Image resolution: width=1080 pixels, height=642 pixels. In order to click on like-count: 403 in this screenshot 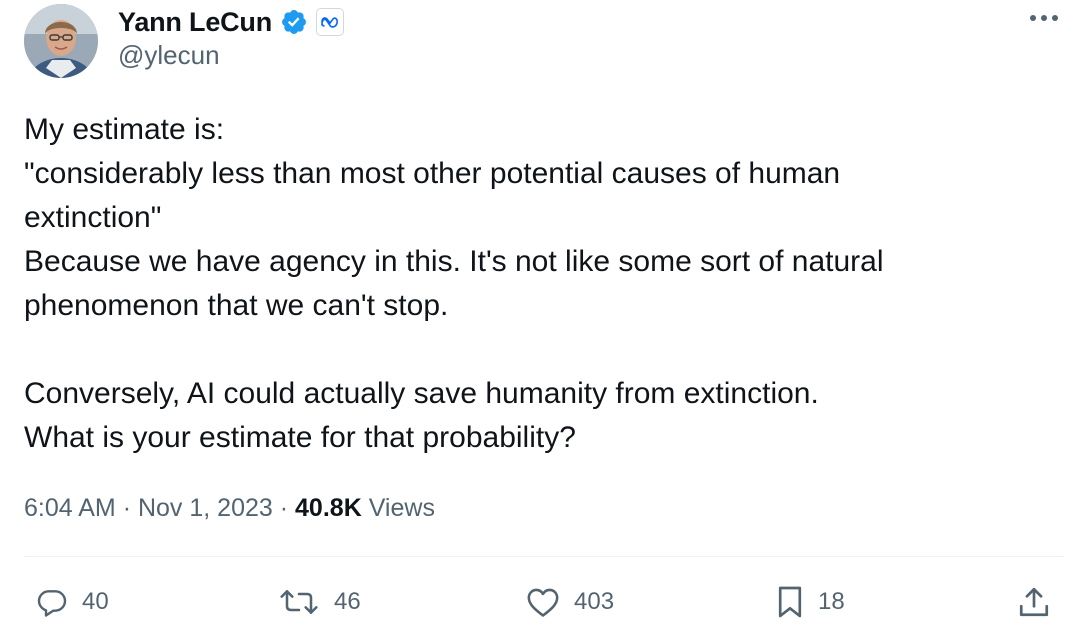, I will do `click(594, 601)`.